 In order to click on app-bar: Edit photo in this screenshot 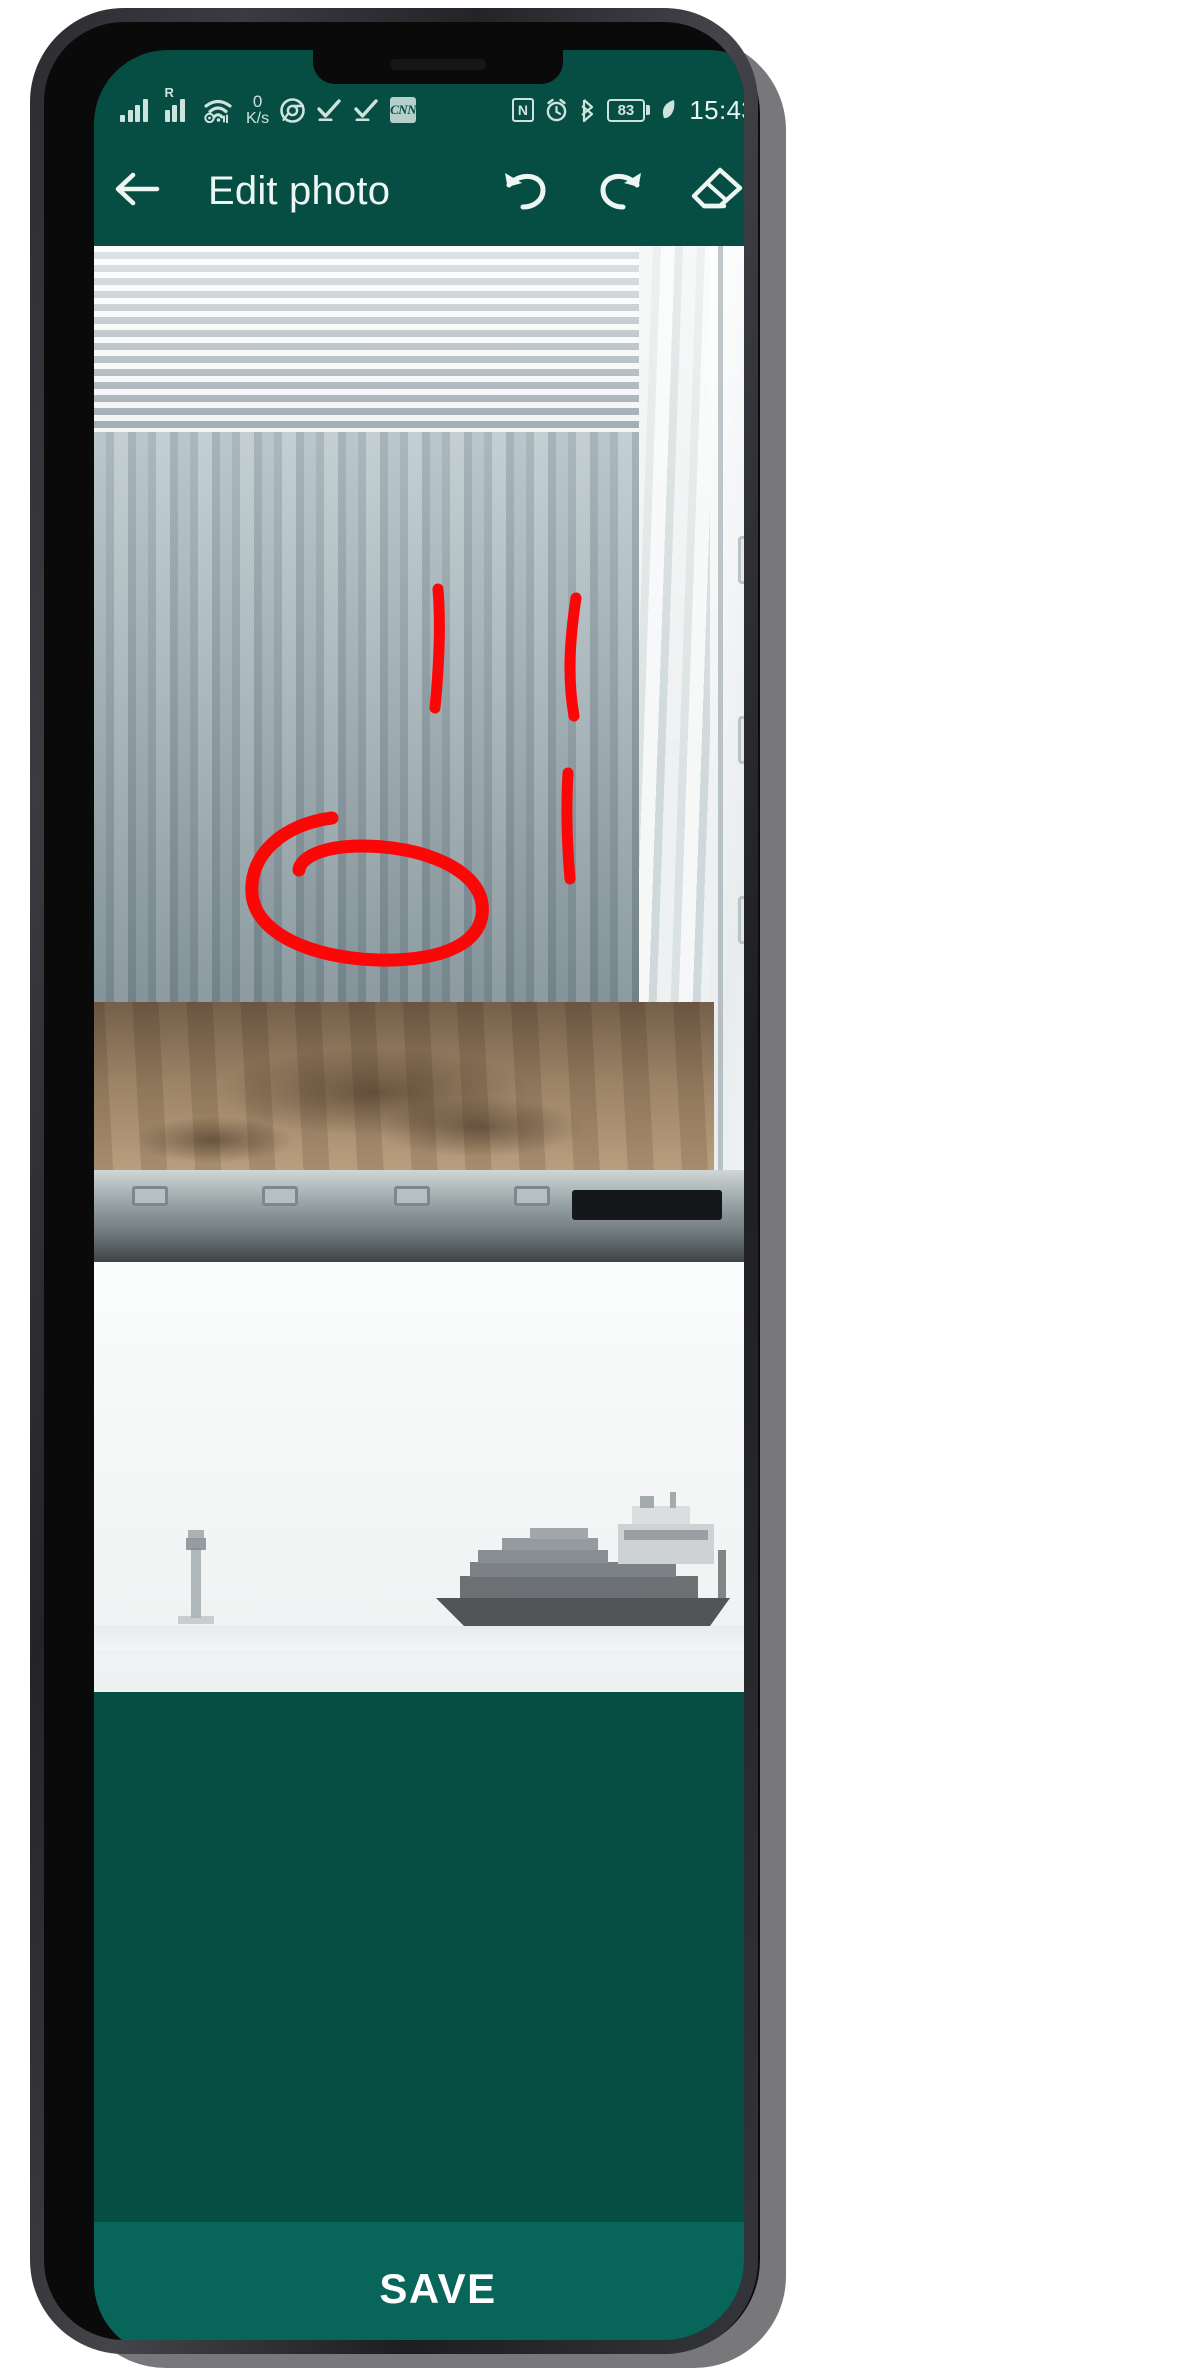, I will do `click(419, 191)`.